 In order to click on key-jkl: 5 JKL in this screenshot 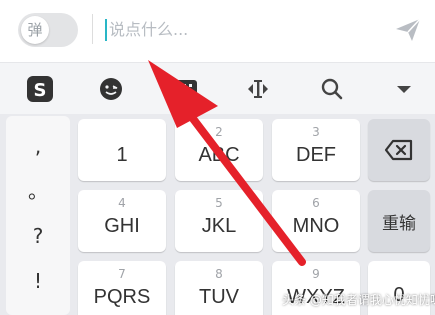, I will do `click(219, 221)`.